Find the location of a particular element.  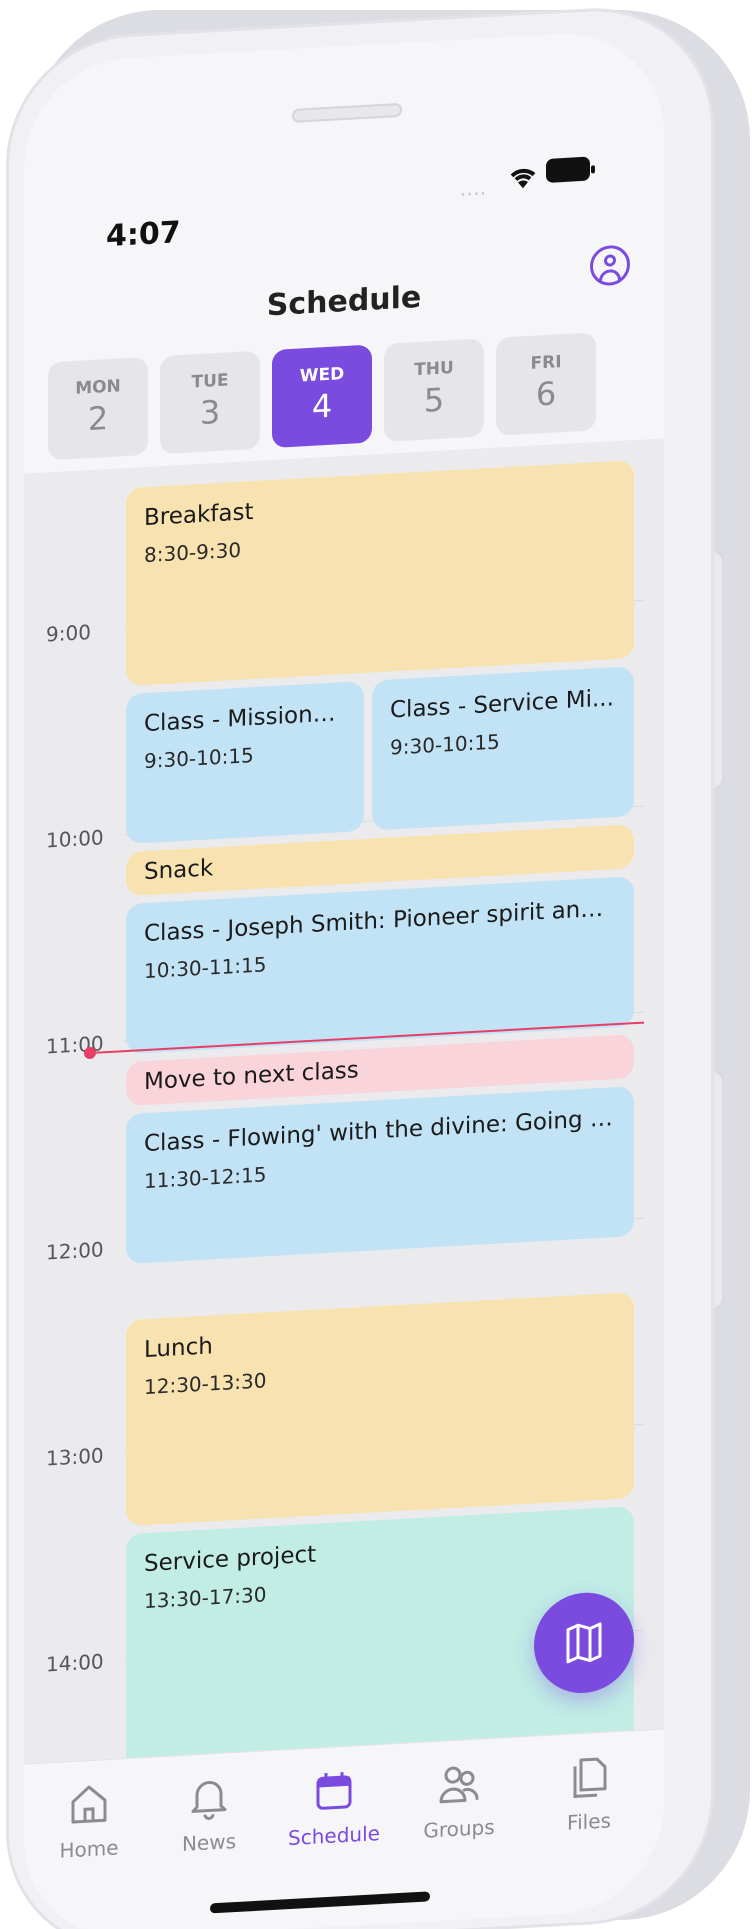

hour-label: 12:00 is located at coordinates (75, 1251).